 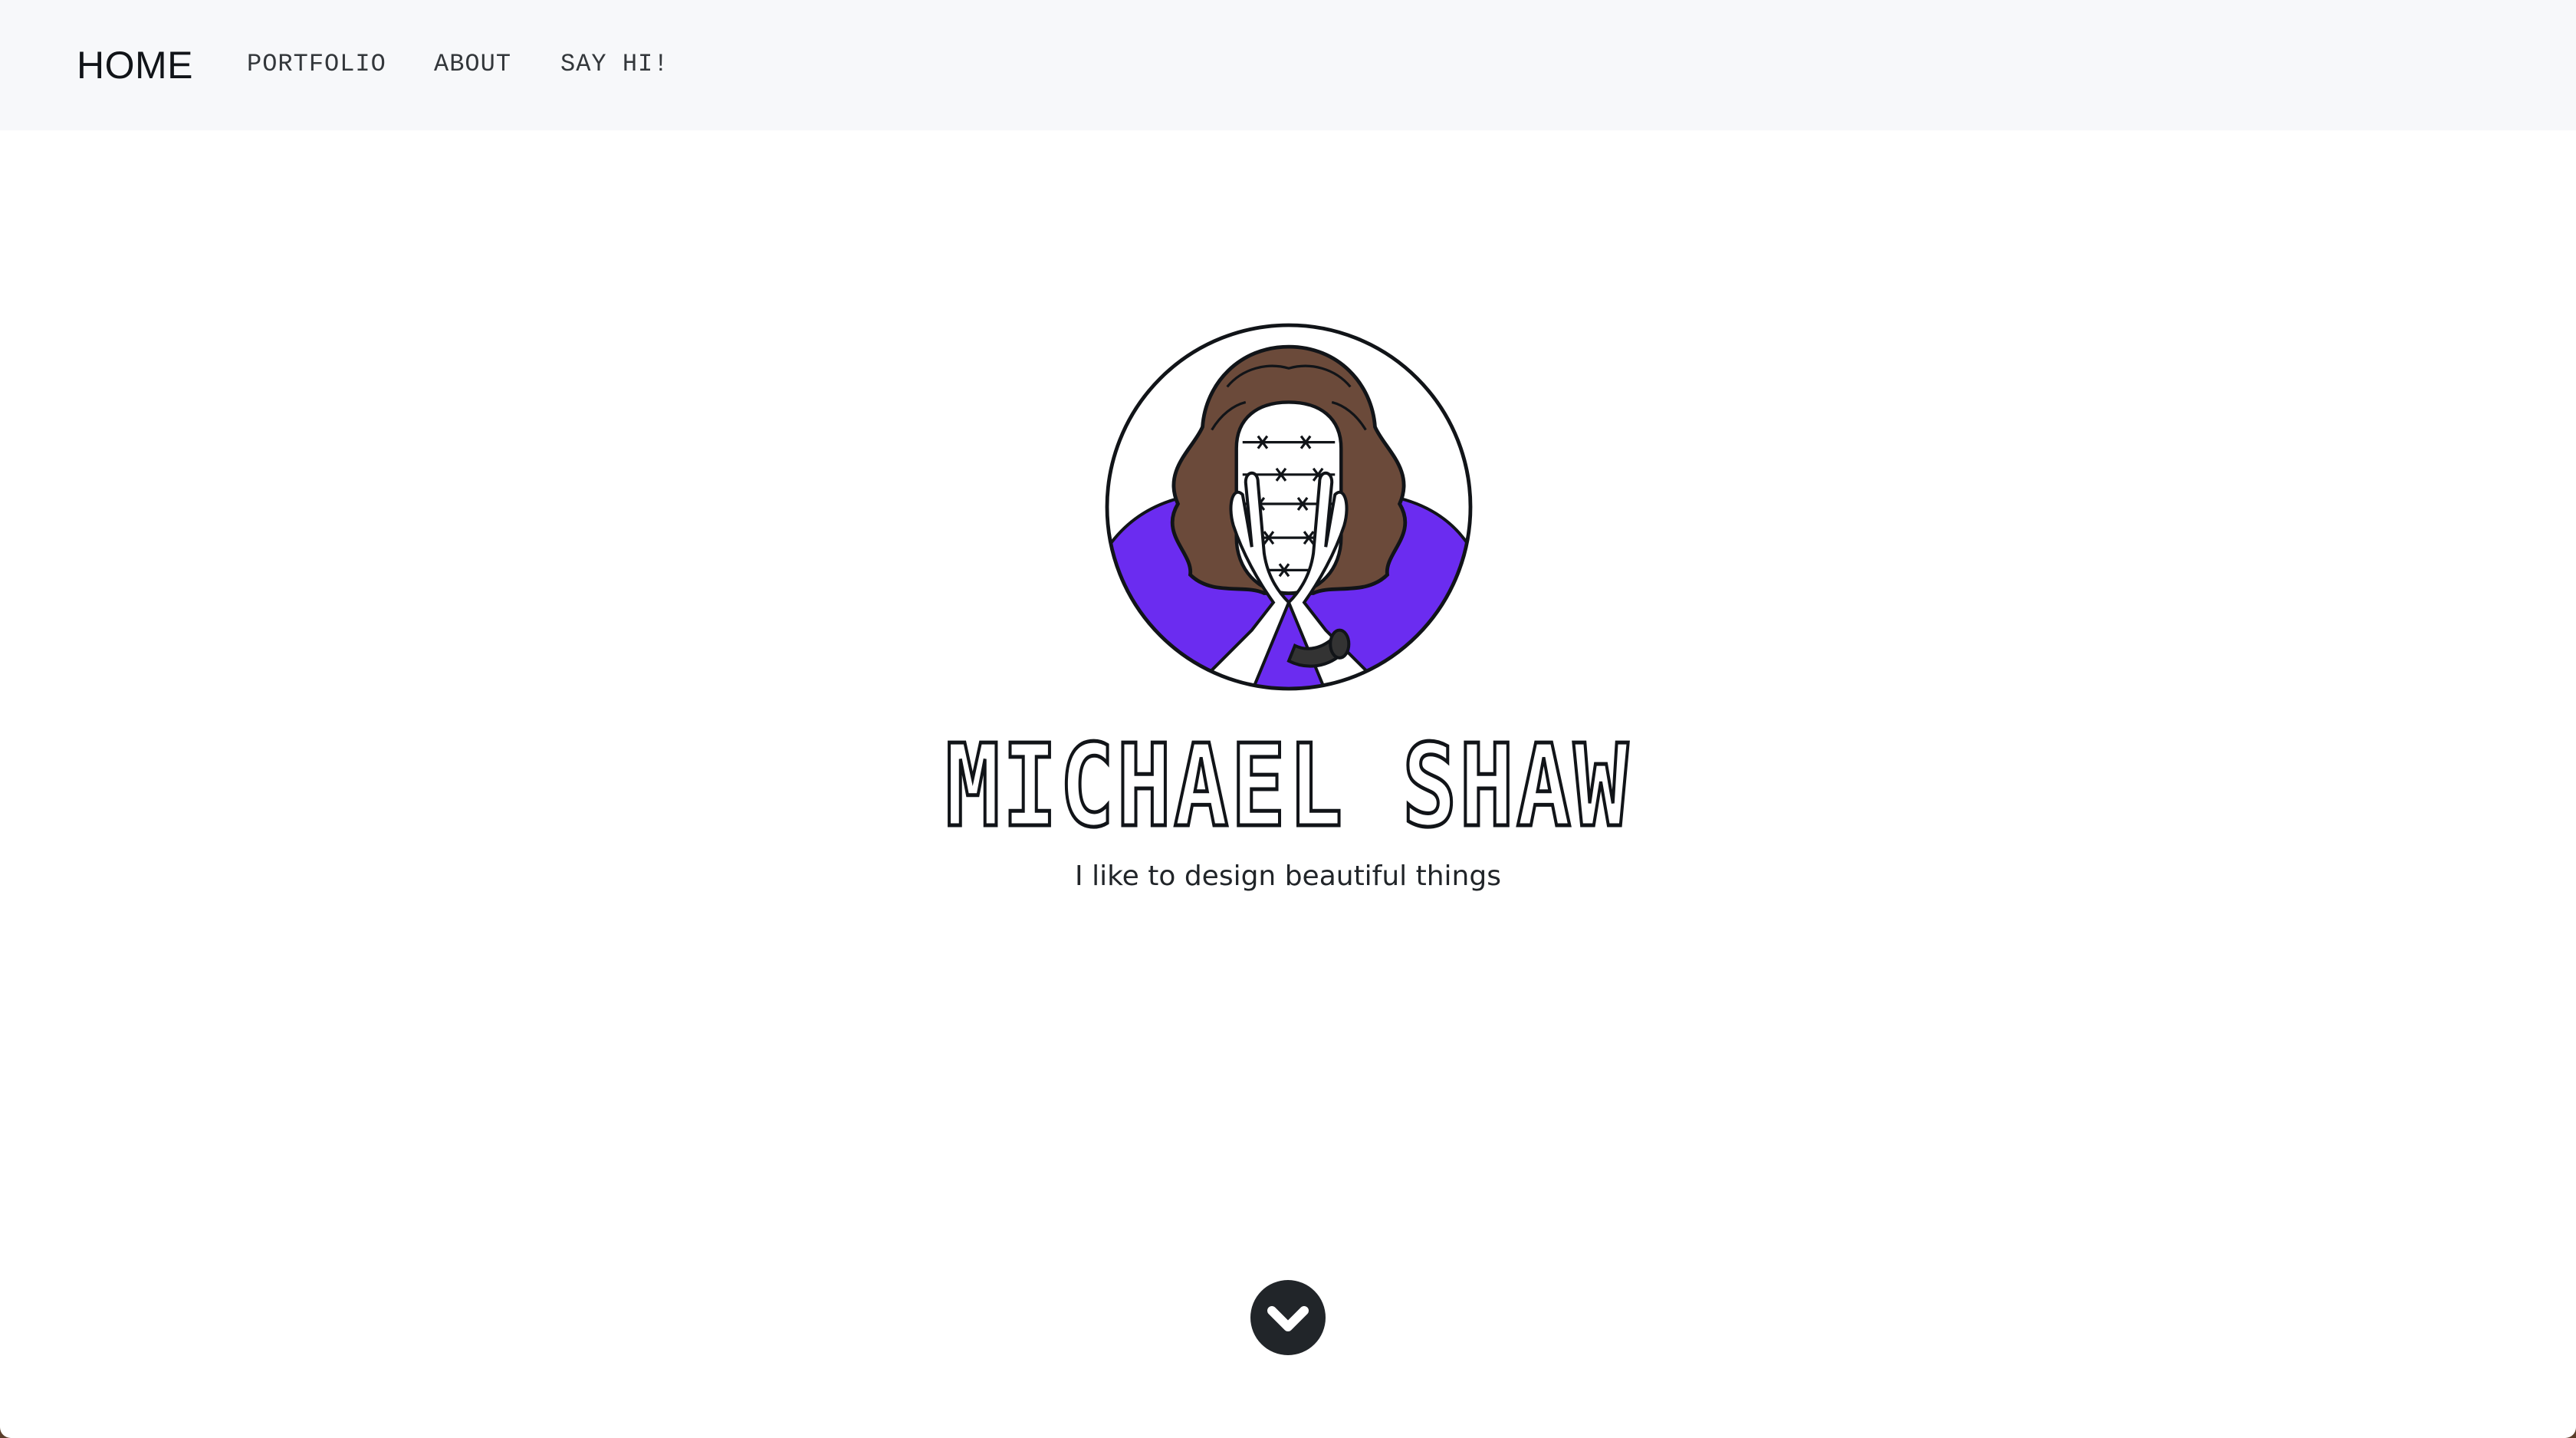 What do you see at coordinates (135, 65) in the screenshot?
I see `home-link: HOME` at bounding box center [135, 65].